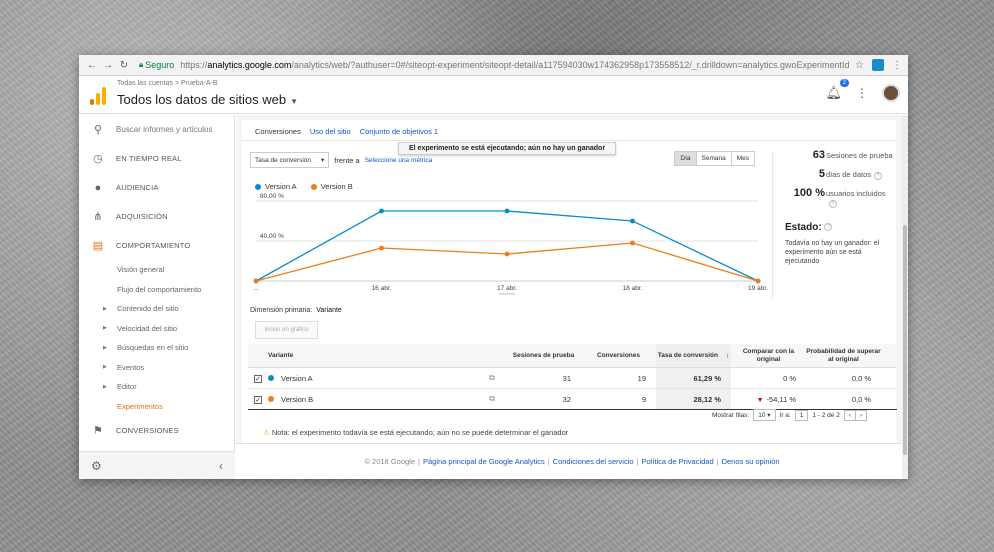  I want to click on variant-name: Version B, so click(297, 399).